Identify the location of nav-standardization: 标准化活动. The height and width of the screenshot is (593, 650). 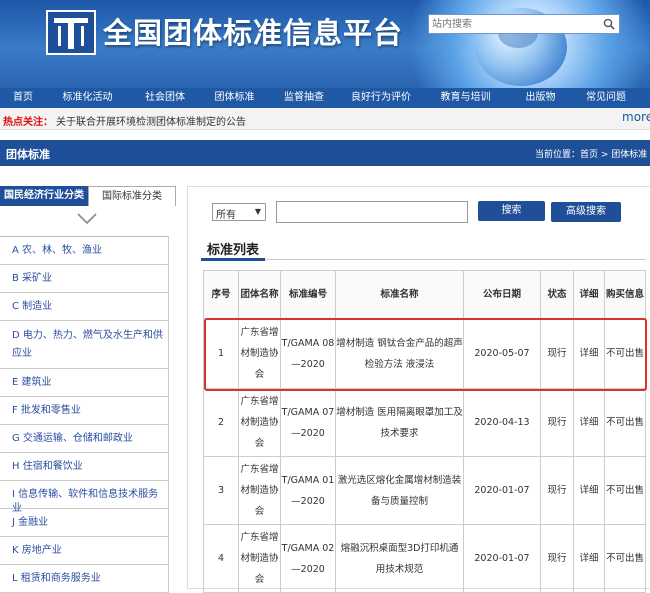
(87, 98).